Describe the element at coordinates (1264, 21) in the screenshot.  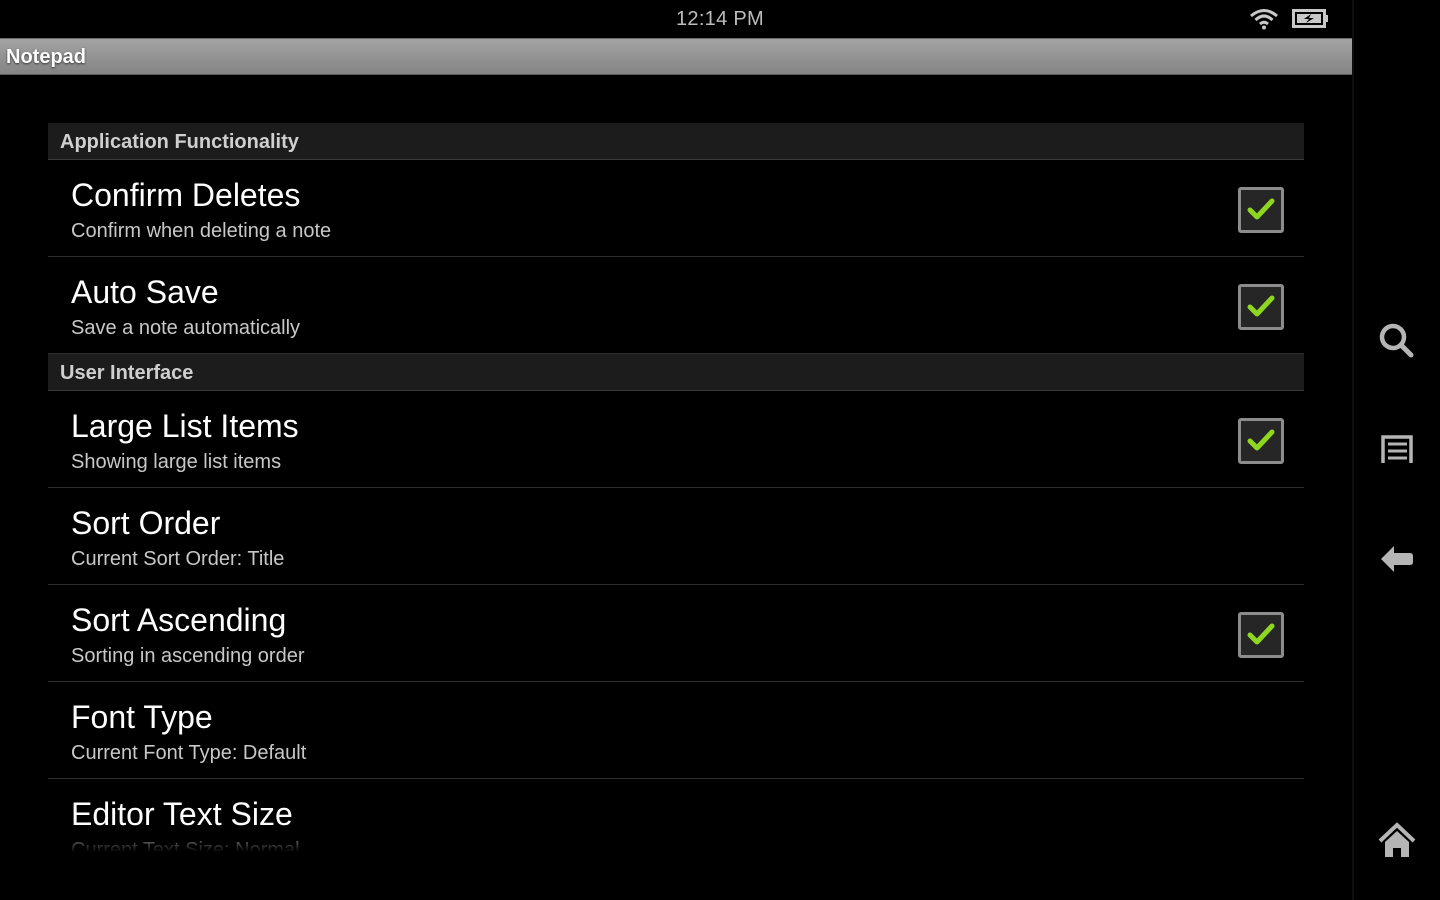
I see `wifi-icon` at that location.